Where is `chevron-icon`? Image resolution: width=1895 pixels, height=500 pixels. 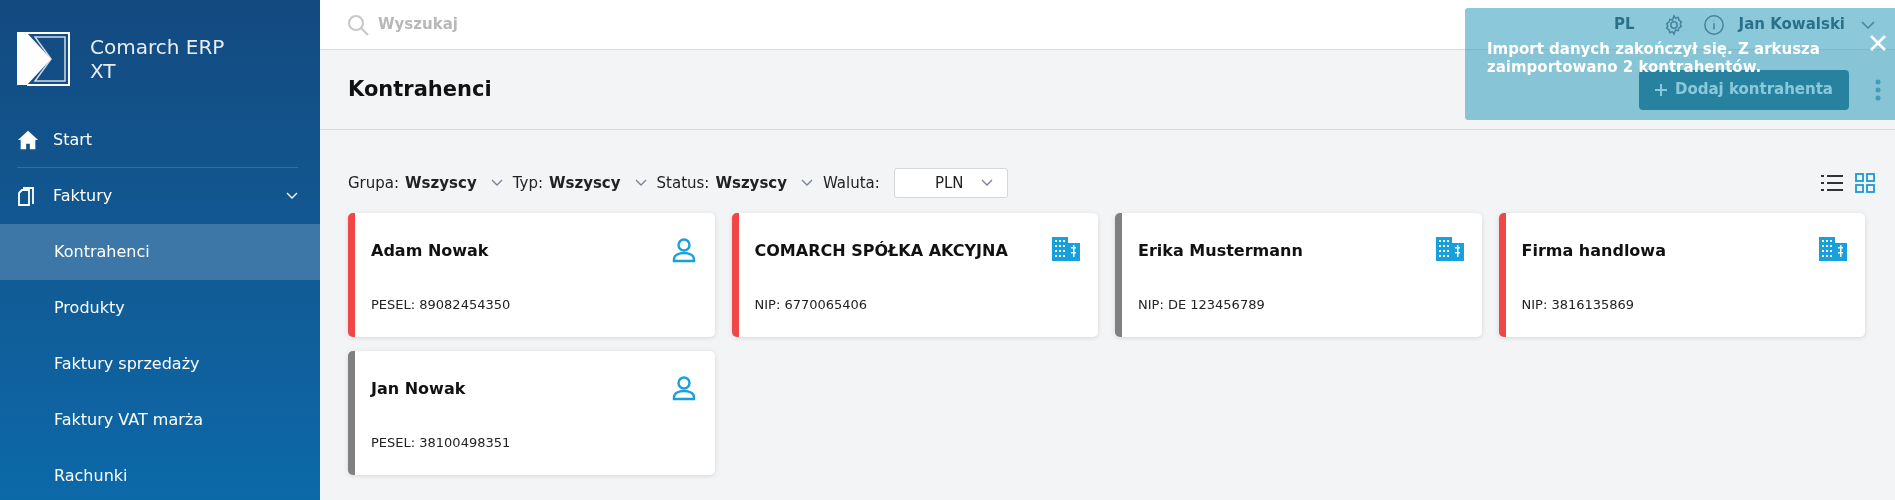 chevron-icon is located at coordinates (292, 196).